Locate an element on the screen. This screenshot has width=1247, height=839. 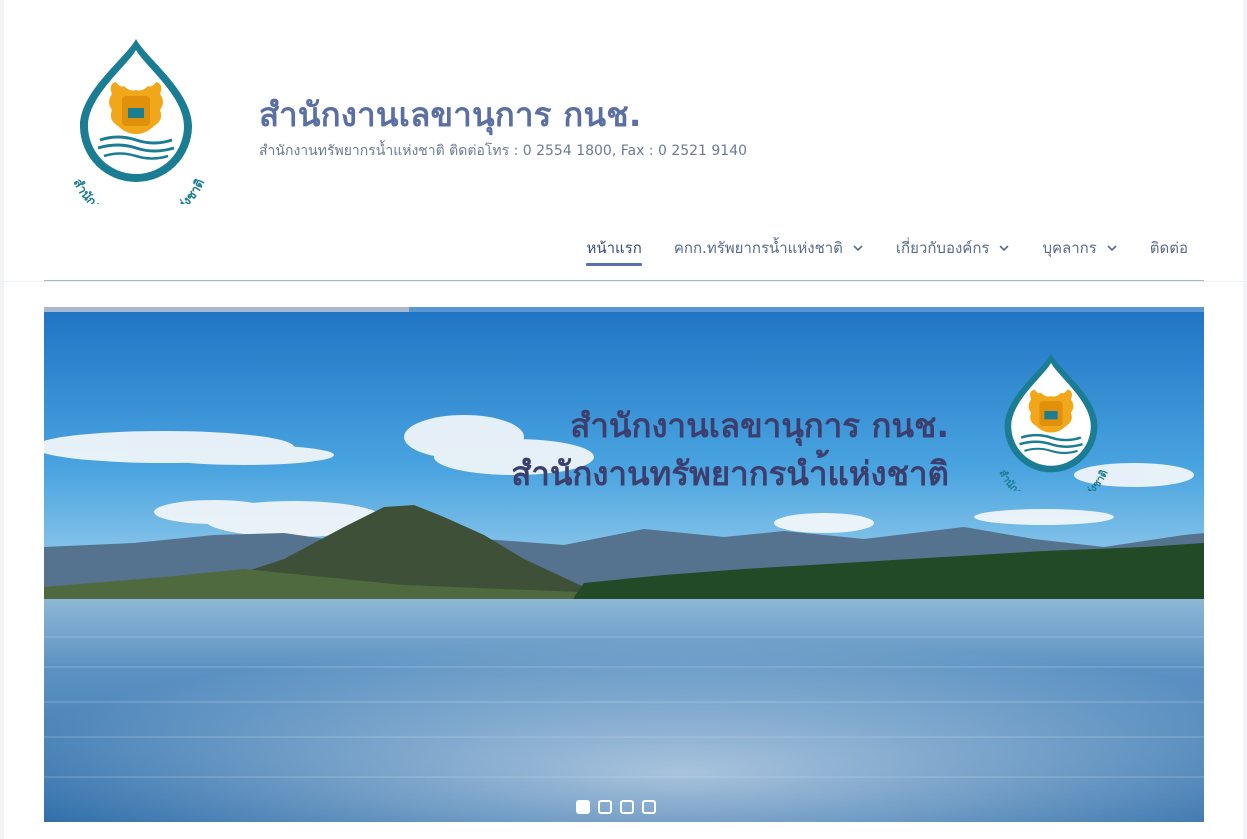
banner-heading: สำนักงานเลขานุการ กนช. is located at coordinates (759, 425).